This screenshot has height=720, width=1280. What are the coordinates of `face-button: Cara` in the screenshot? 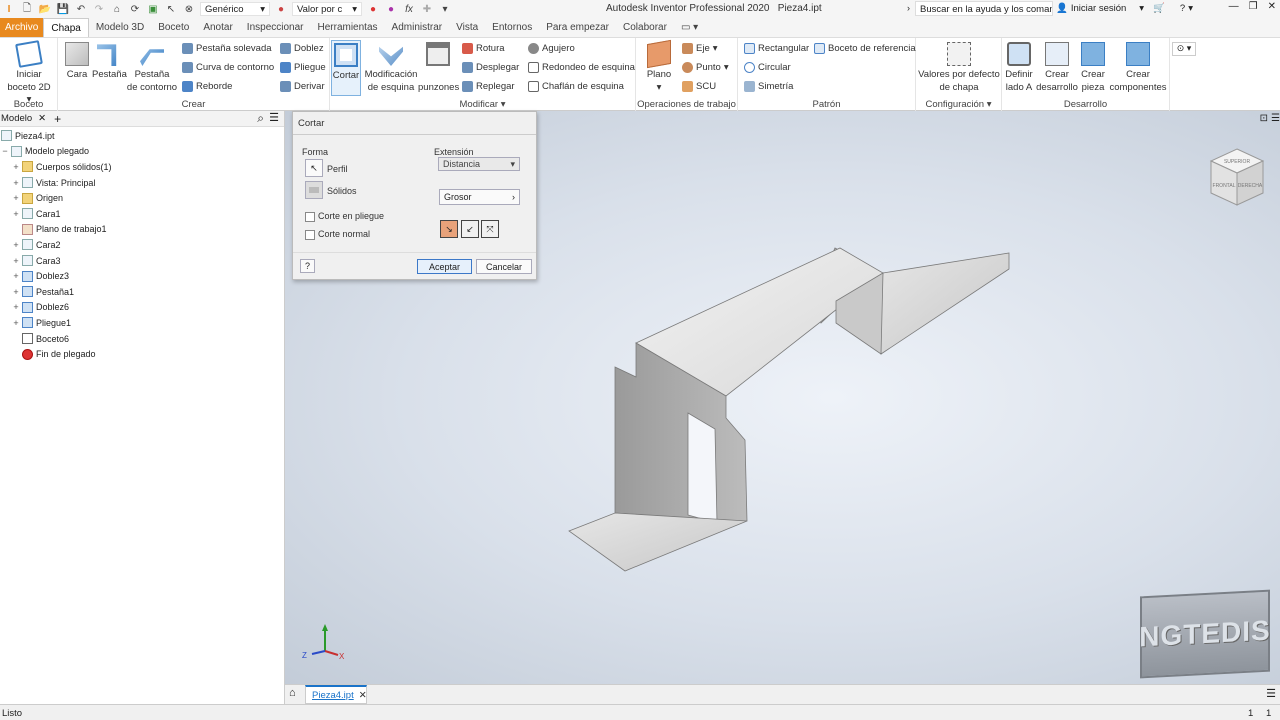 It's located at (77, 61).